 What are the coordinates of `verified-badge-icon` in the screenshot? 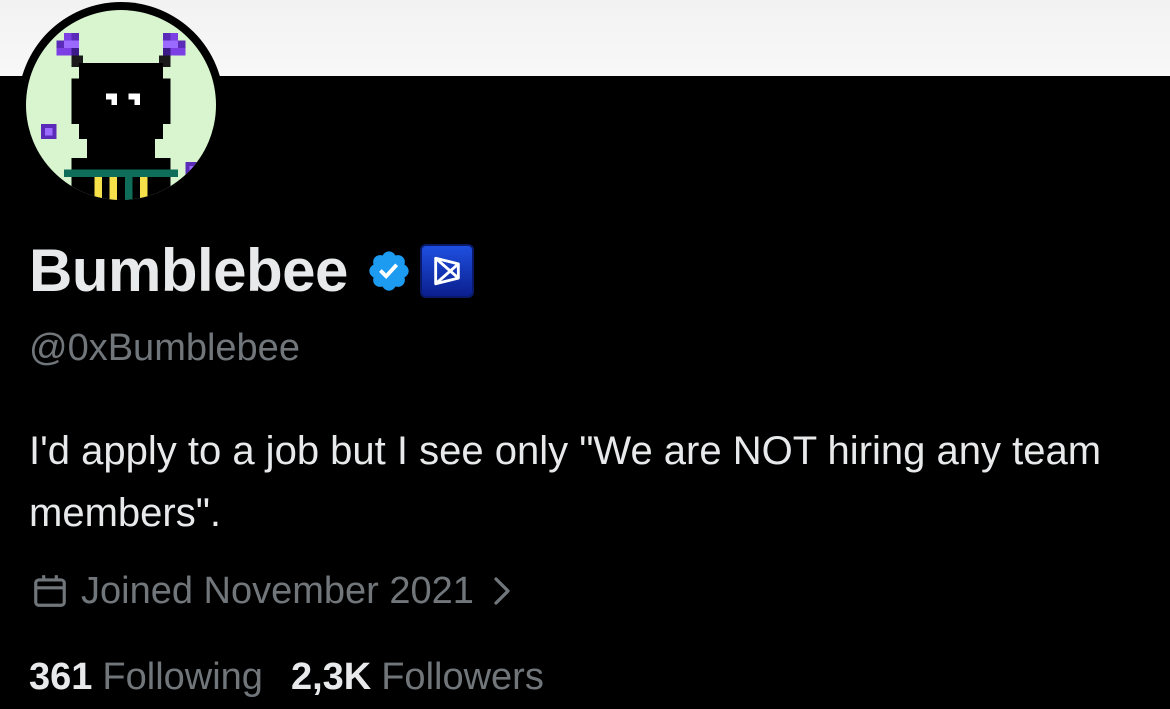 It's located at (389, 271).